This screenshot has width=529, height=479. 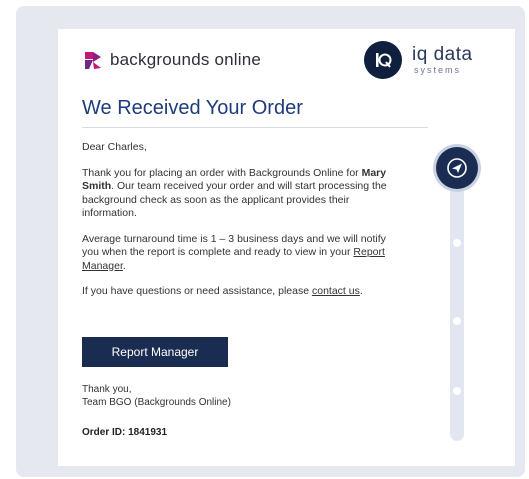 What do you see at coordinates (192, 108) in the screenshot?
I see `email-title: We Received Your Order` at bounding box center [192, 108].